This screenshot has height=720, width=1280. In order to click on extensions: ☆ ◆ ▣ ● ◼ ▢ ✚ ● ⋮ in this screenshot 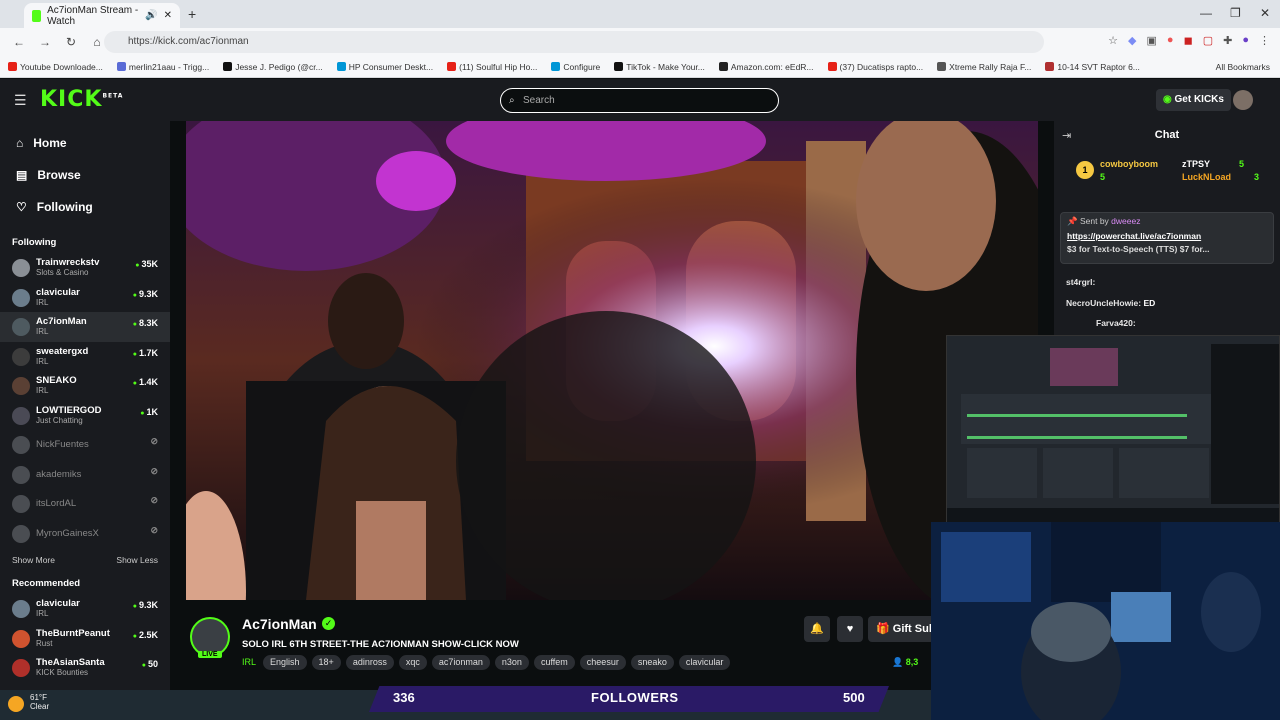, I will do `click(1189, 40)`.